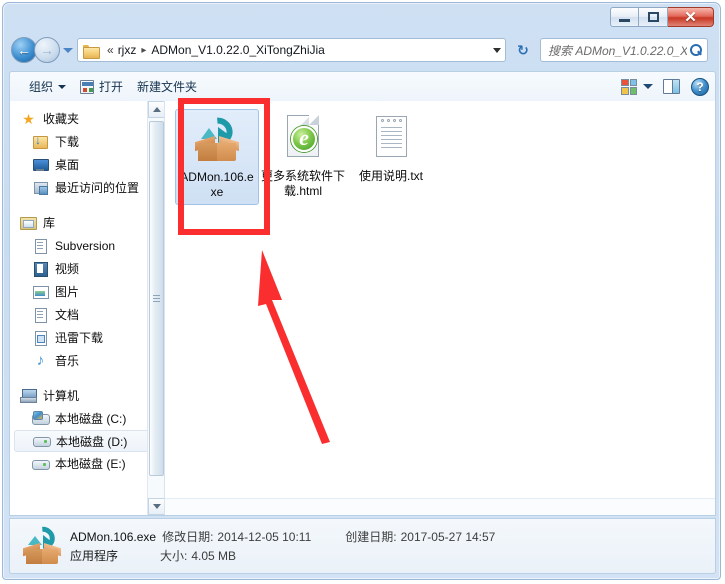  What do you see at coordinates (67, 269) in the screenshot?
I see `sidebar-item-label: 视频` at bounding box center [67, 269].